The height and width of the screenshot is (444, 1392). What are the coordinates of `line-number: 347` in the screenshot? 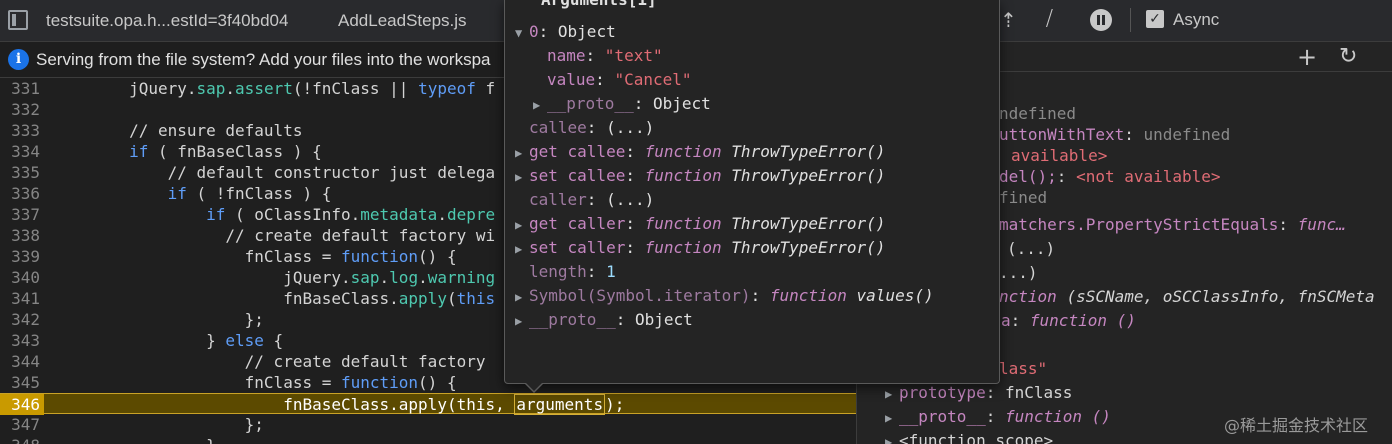 It's located at (20, 424).